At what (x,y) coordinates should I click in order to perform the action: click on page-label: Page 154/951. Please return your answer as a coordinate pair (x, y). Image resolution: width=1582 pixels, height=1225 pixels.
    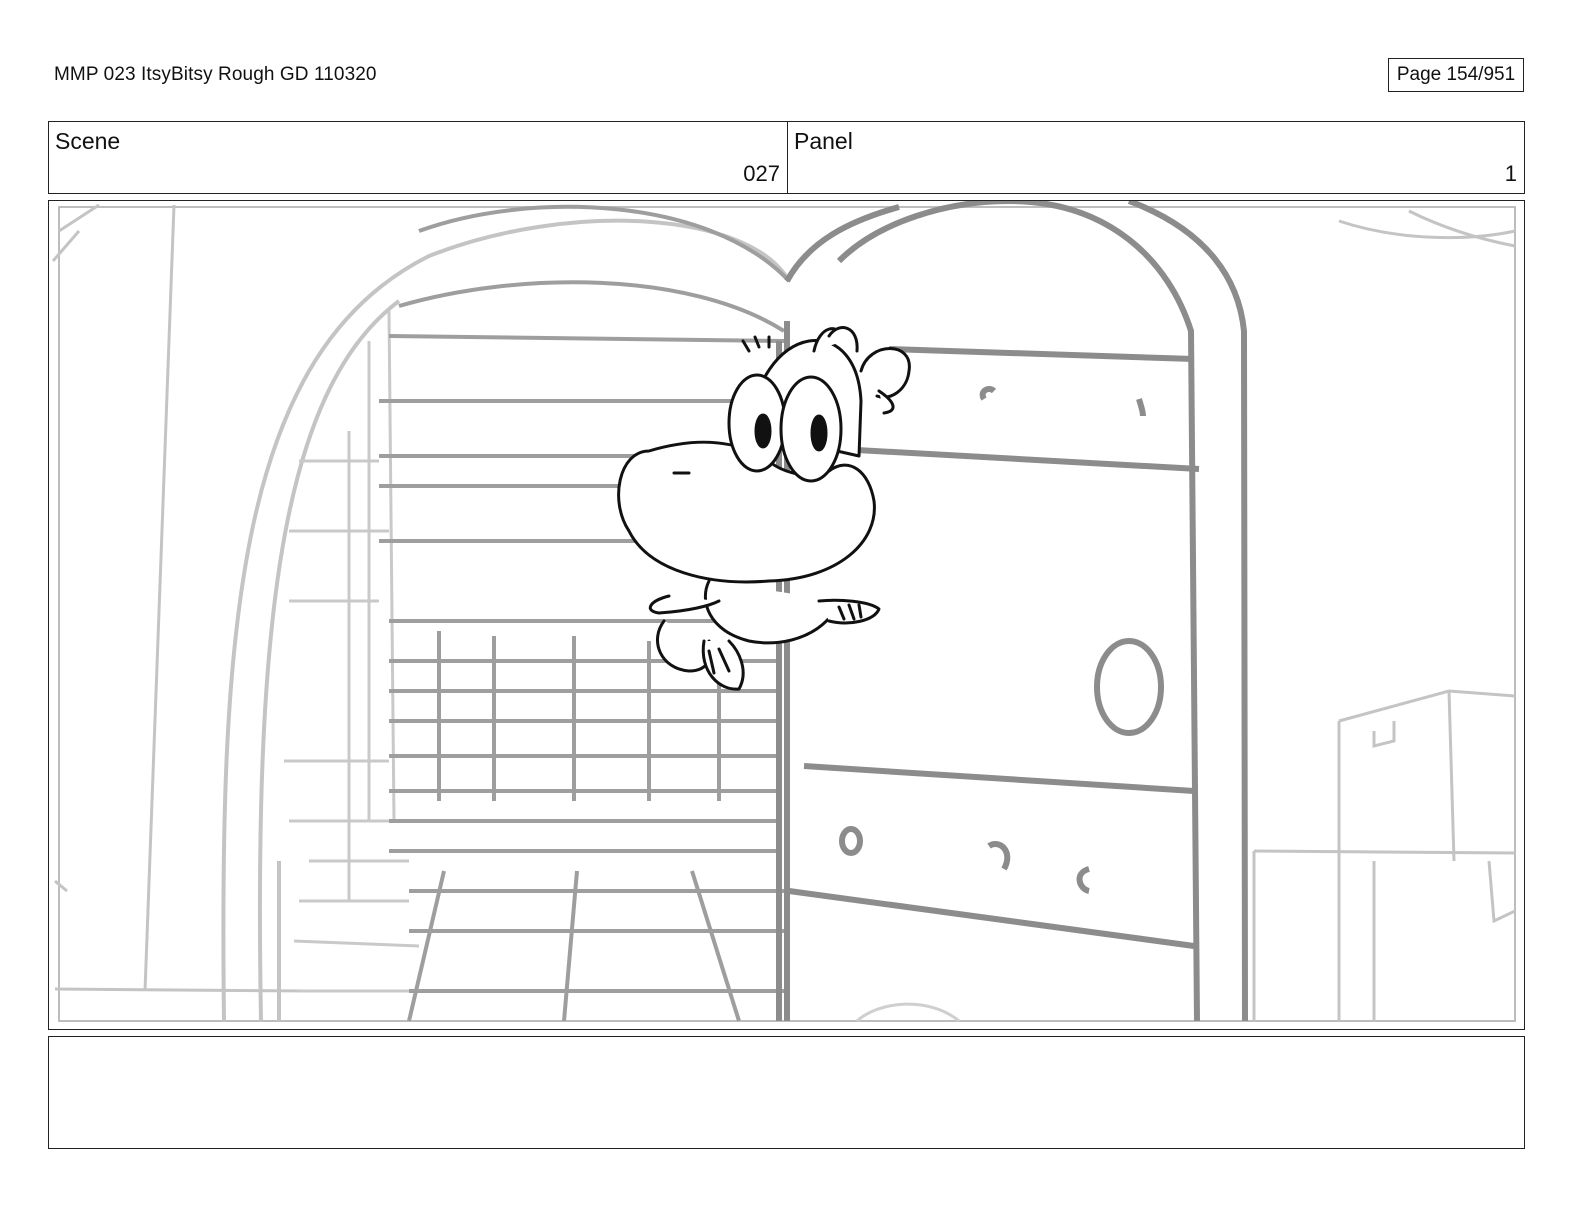
    Looking at the image, I should click on (1456, 74).